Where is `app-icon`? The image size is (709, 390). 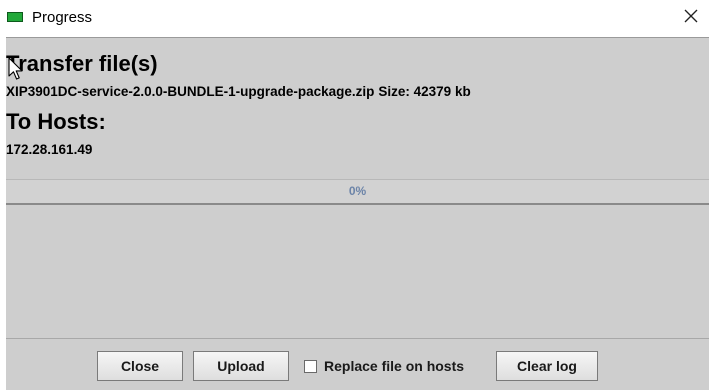 app-icon is located at coordinates (15, 17).